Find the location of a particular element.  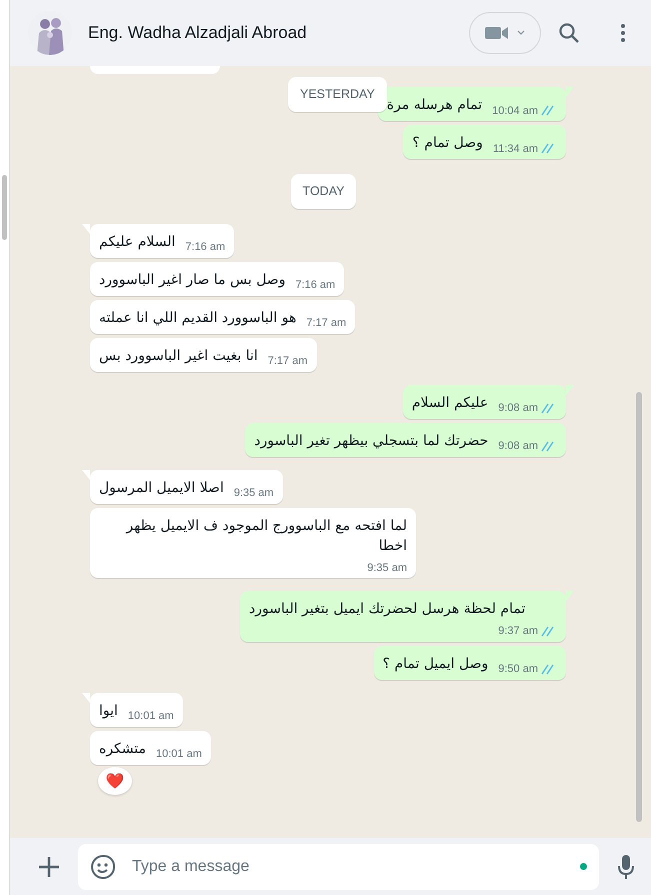

message-text: تمام هرسله مرة is located at coordinates (434, 105).